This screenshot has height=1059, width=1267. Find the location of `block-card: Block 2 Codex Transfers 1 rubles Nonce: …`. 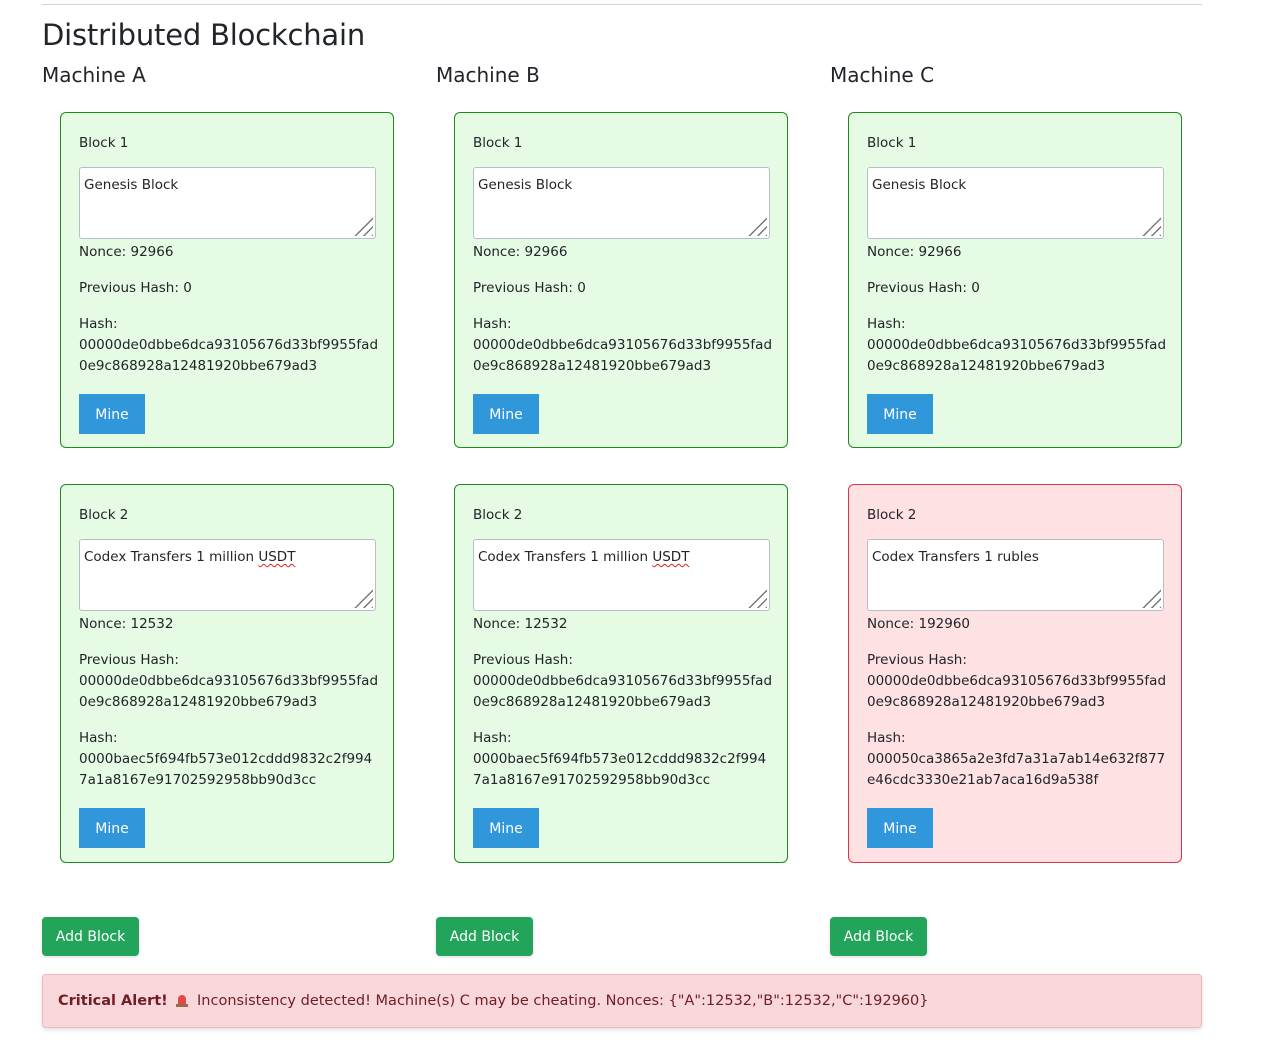

block-card: Block 2 Codex Transfers 1 rubles Nonce: … is located at coordinates (1015, 673).